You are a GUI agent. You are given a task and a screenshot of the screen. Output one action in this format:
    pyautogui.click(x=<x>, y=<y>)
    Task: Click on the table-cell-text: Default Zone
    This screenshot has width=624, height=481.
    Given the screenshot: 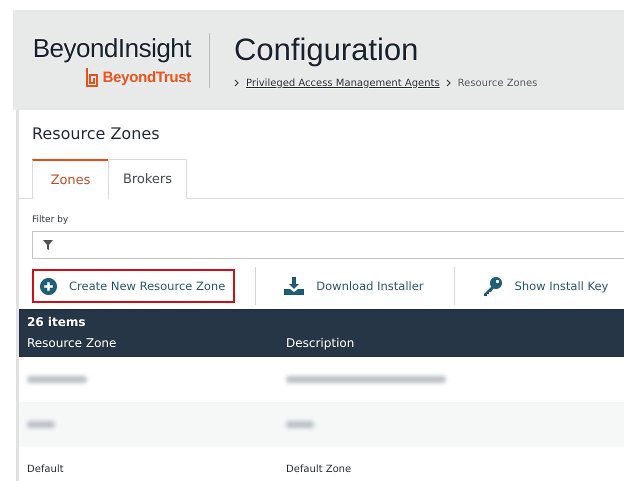 What is the action you would take?
    pyautogui.click(x=319, y=469)
    